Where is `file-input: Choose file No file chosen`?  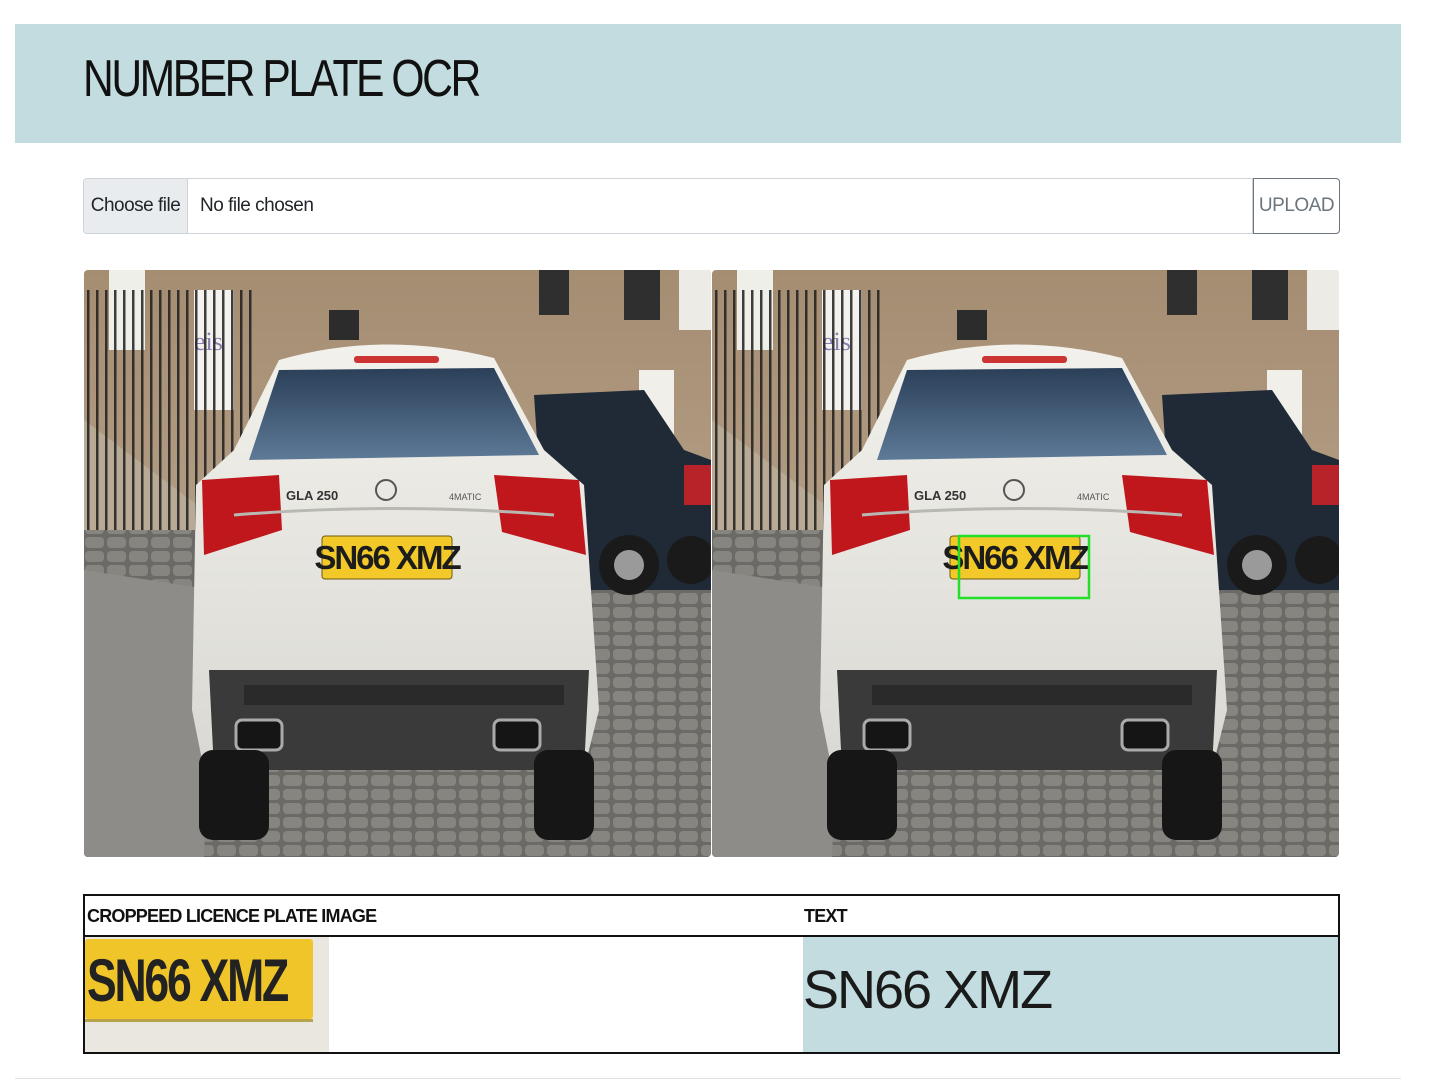 file-input: Choose file No file chosen is located at coordinates (668, 206).